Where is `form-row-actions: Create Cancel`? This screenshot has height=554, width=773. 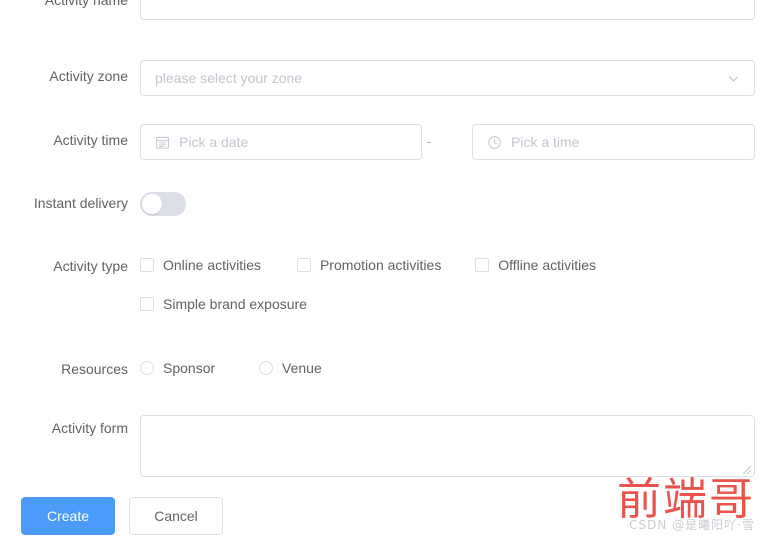 form-row-actions: Create Cancel is located at coordinates (386, 516).